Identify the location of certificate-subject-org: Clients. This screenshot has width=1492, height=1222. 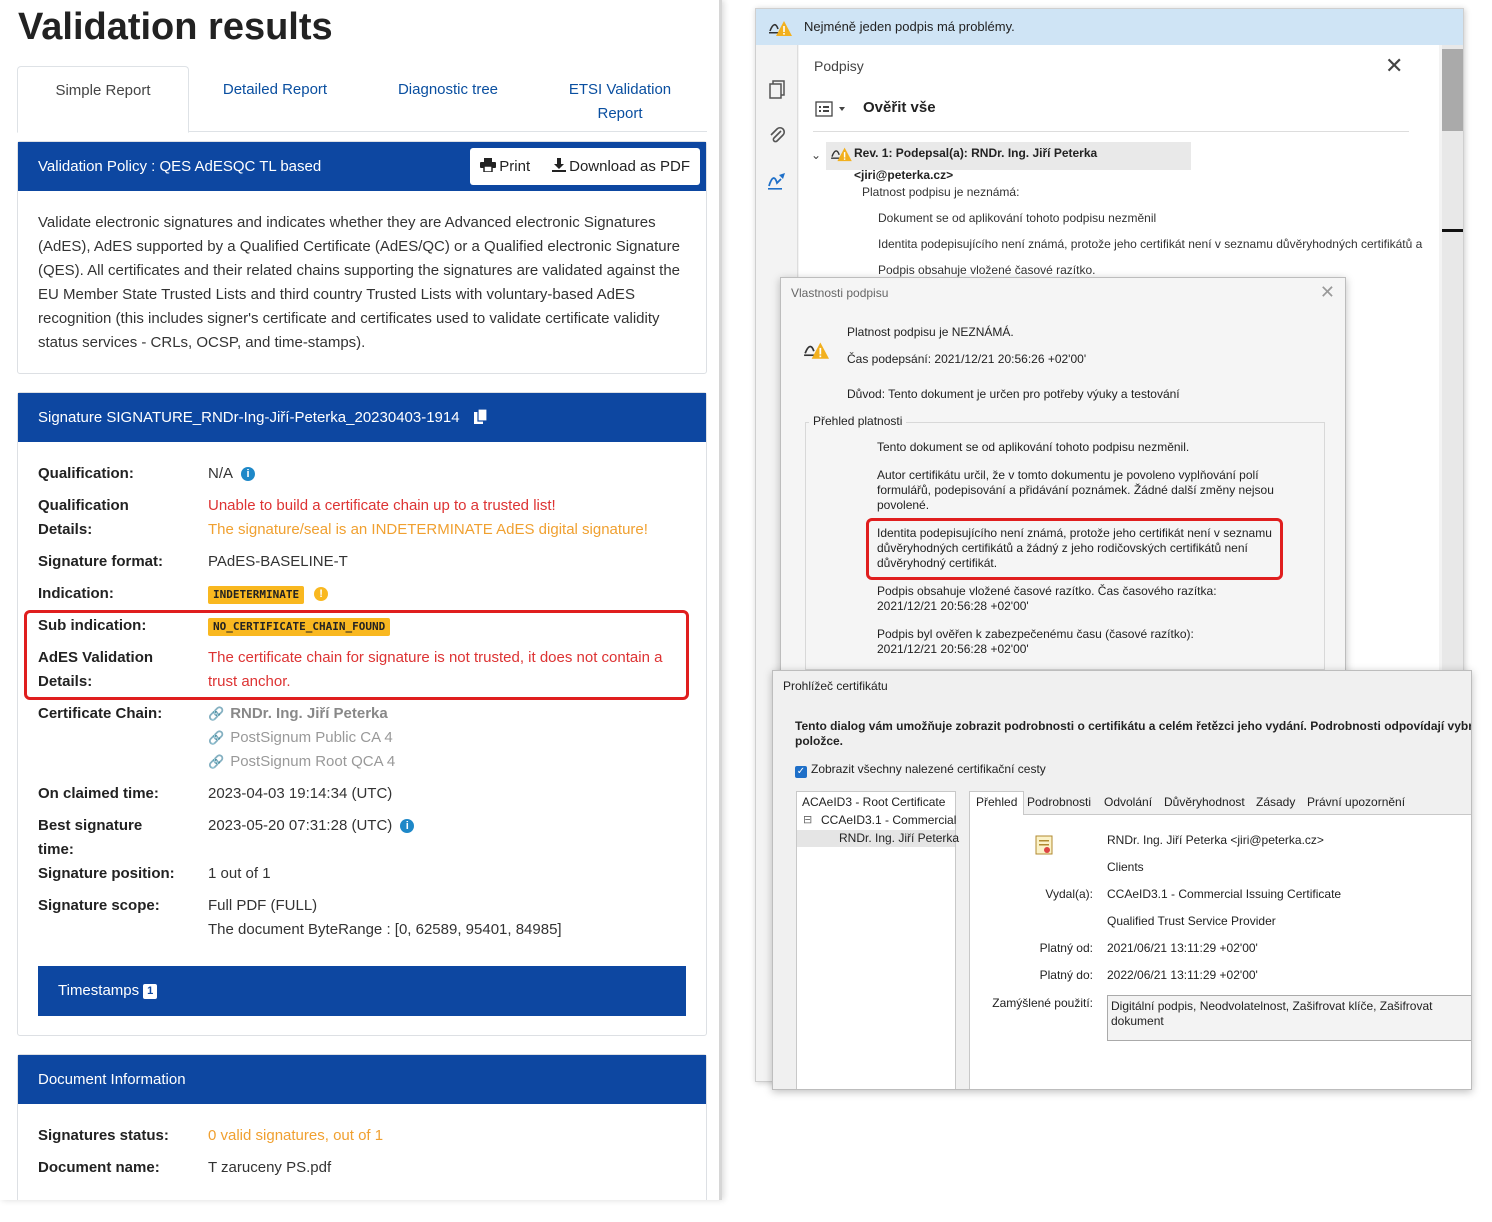
(1125, 867).